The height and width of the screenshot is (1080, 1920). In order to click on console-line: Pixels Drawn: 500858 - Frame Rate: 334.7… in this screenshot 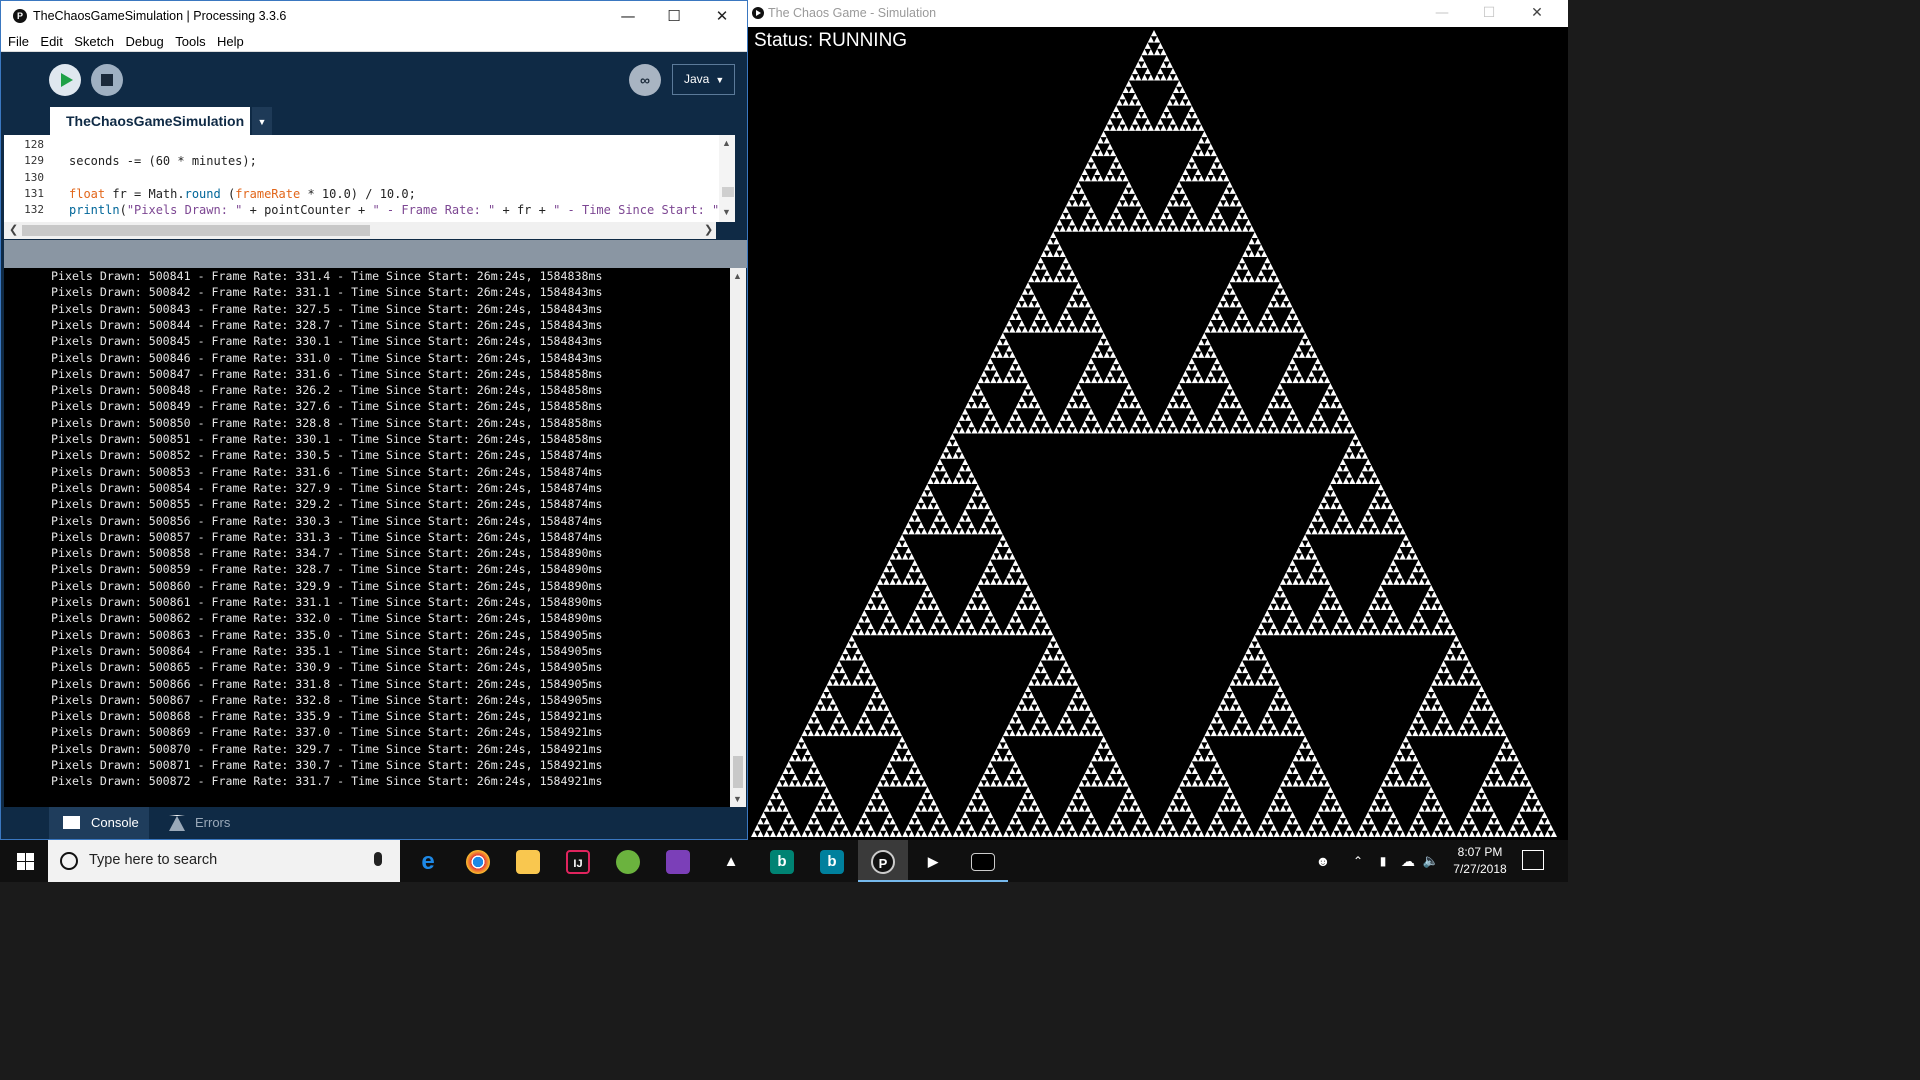, I will do `click(327, 553)`.